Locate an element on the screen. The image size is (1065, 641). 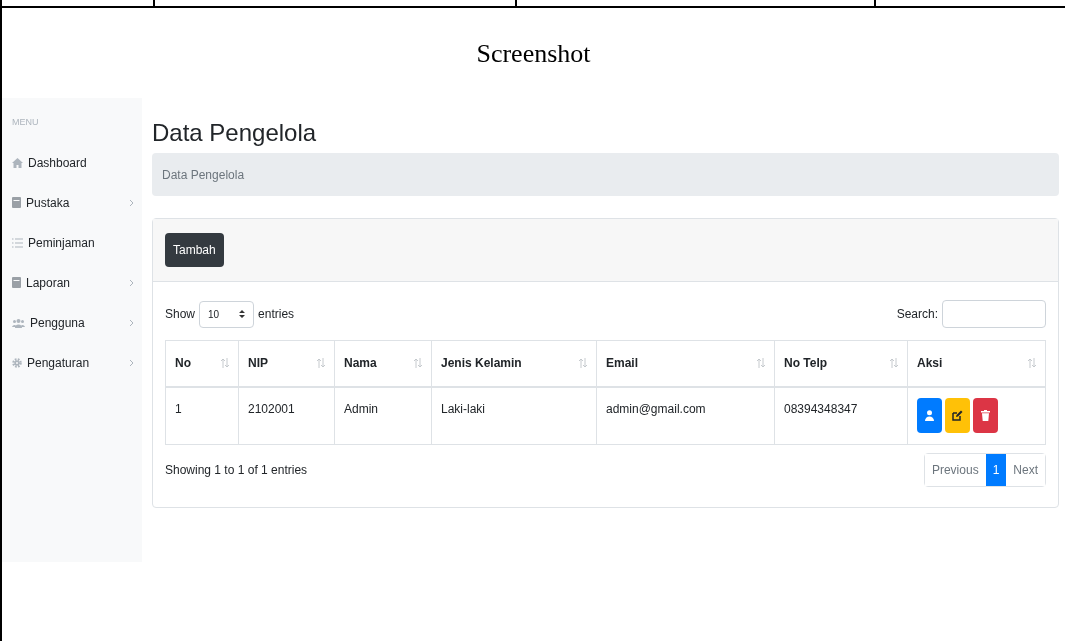
user-icon is located at coordinates (929, 415).